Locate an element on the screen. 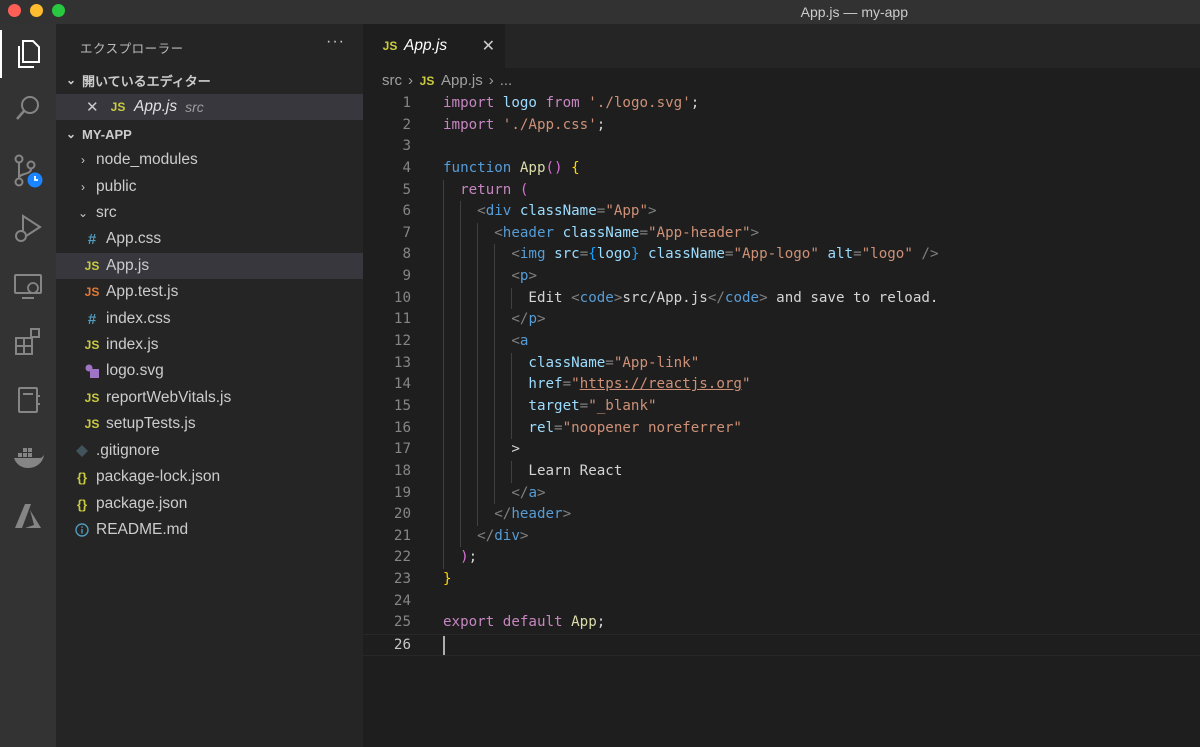  tab-bar: JS App.js ✕ is located at coordinates (781, 46).